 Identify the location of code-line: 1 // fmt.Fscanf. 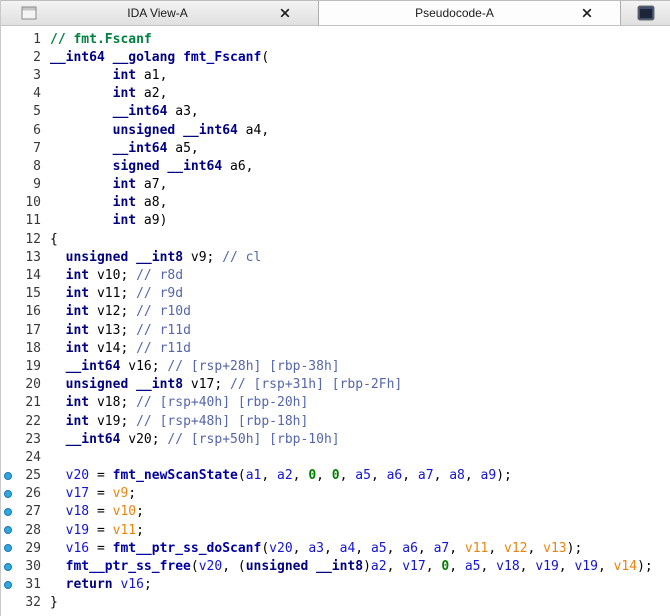
(335, 39).